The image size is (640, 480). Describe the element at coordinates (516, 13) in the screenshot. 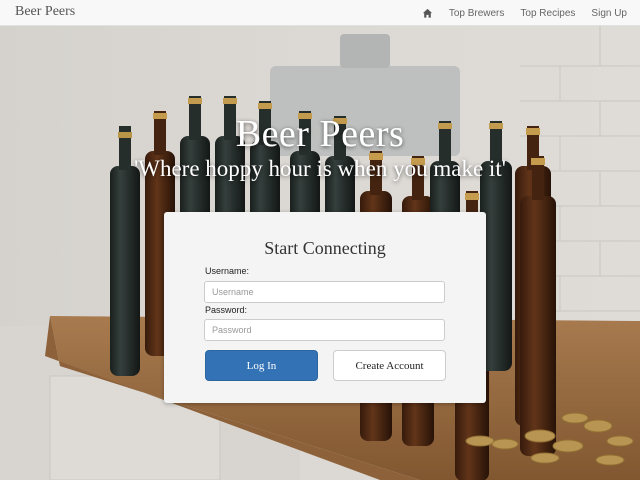

I see `nav-links: Top Brewers Top Recipes Sign Up` at that location.